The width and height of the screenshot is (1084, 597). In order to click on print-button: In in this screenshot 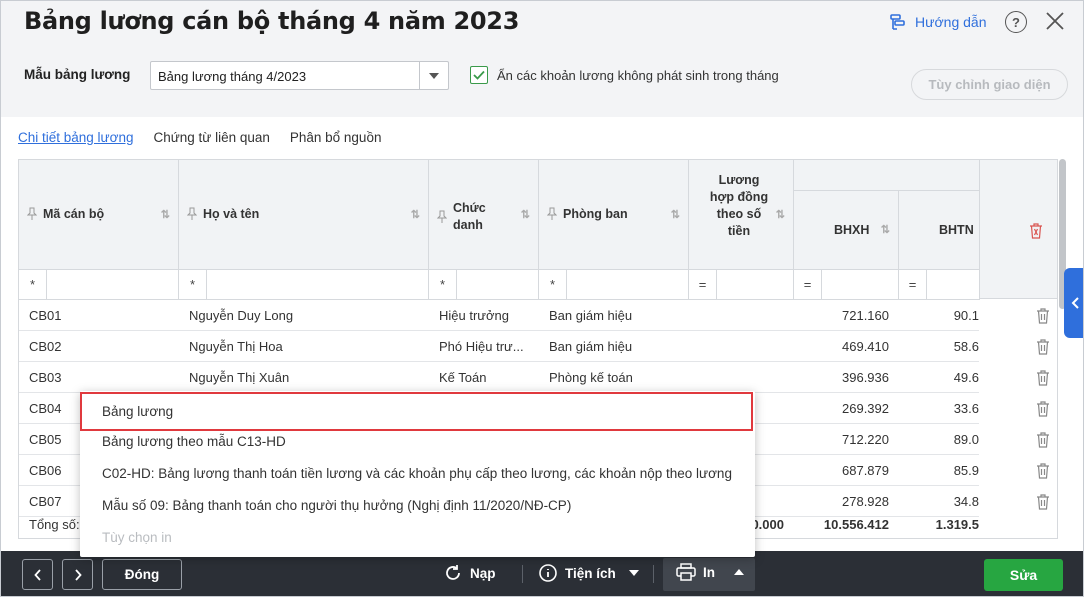, I will do `click(710, 572)`.